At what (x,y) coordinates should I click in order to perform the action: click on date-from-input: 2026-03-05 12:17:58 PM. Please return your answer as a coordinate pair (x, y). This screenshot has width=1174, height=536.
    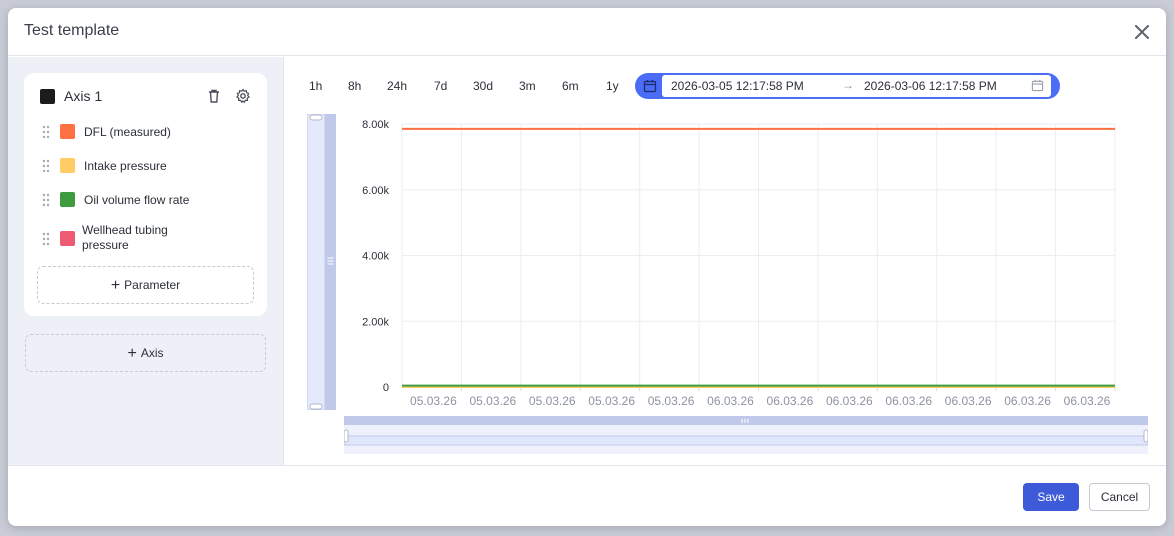
    Looking at the image, I should click on (737, 86).